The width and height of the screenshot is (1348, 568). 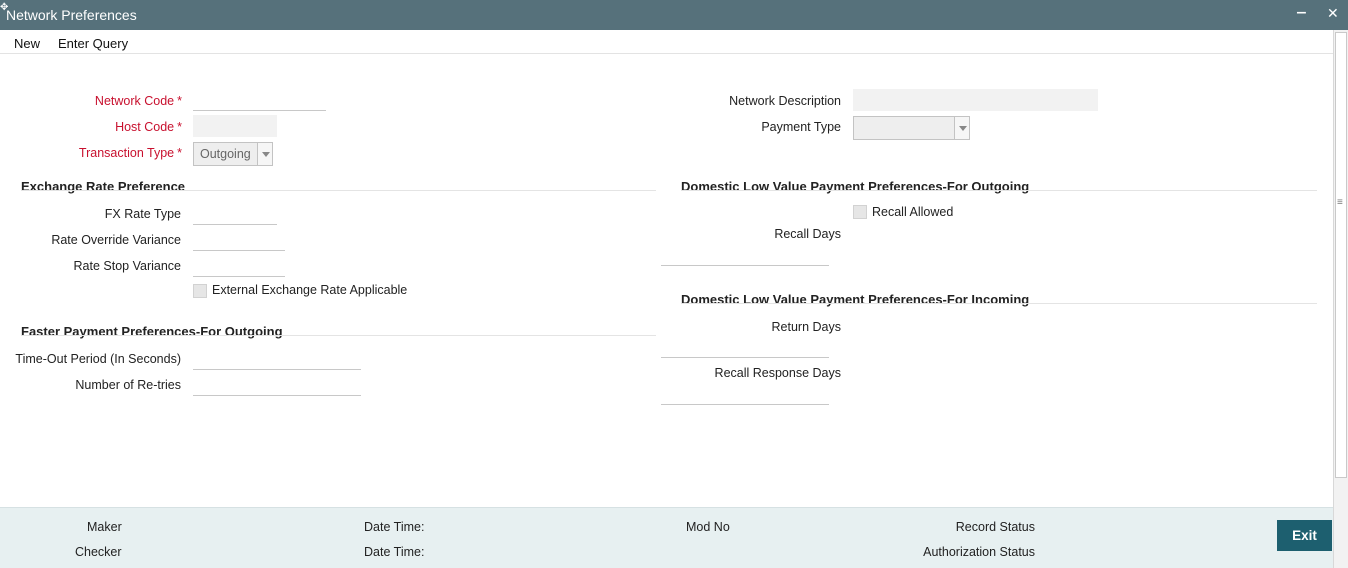 What do you see at coordinates (128, 385) in the screenshot?
I see `number-of-retries-label: Number of Re-tries` at bounding box center [128, 385].